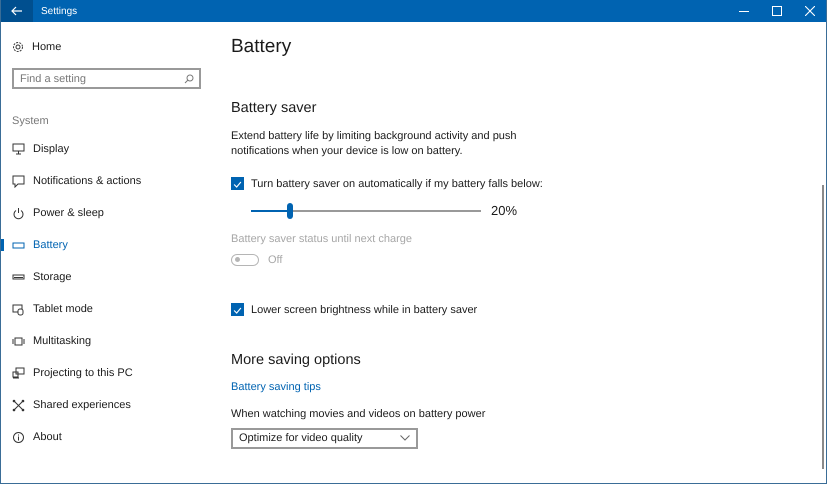 Image resolution: width=827 pixels, height=484 pixels. Describe the element at coordinates (106, 277) in the screenshot. I see `nav-item: Storage` at that location.